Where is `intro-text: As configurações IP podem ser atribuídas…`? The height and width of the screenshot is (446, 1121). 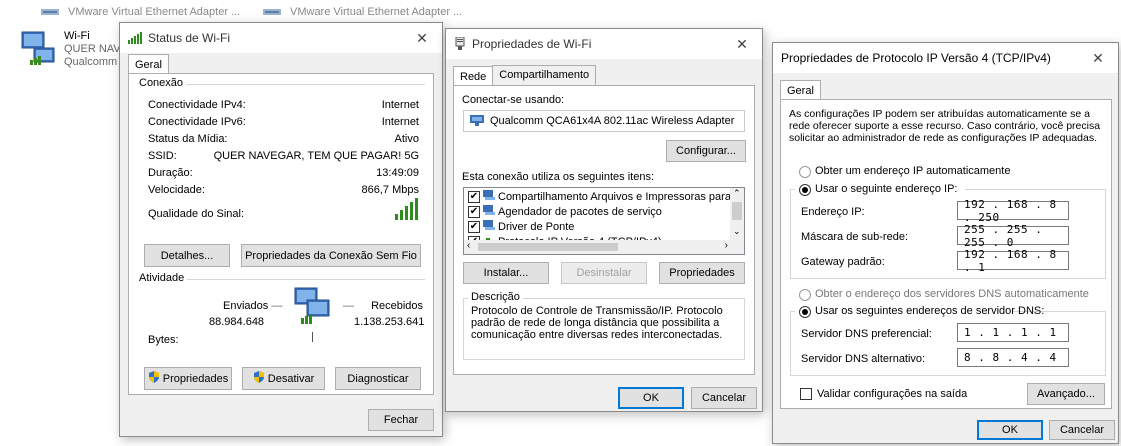 intro-text: As configurações IP podem ser atribuídas… is located at coordinates (945, 126).